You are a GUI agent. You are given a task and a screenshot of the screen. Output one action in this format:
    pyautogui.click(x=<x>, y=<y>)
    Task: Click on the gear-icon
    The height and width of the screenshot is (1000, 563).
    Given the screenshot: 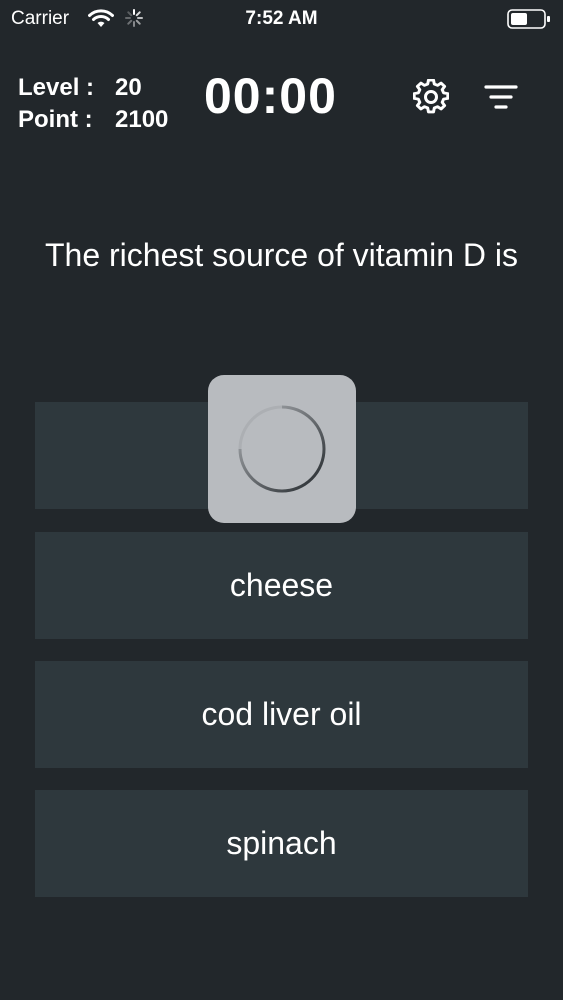 What is the action you would take?
    pyautogui.click(x=431, y=96)
    